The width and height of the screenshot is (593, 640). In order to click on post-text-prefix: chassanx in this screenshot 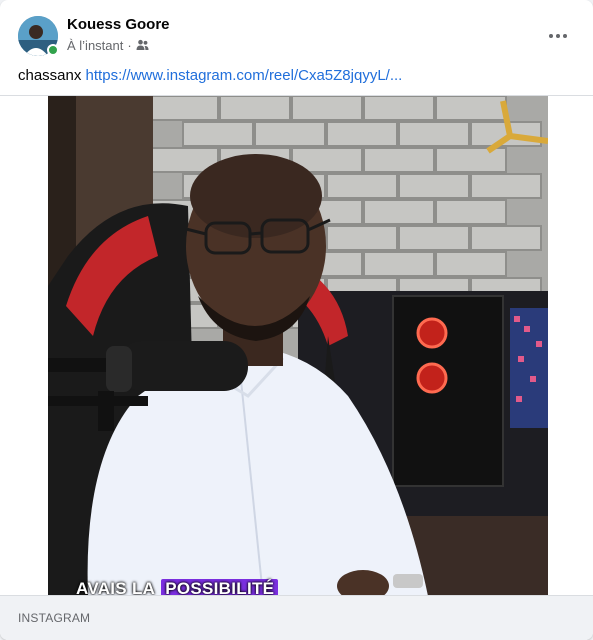, I will do `click(50, 75)`.